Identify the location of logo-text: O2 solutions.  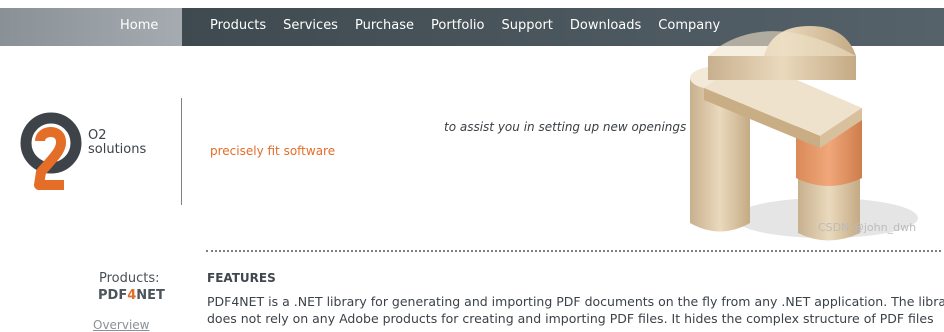
(117, 143).